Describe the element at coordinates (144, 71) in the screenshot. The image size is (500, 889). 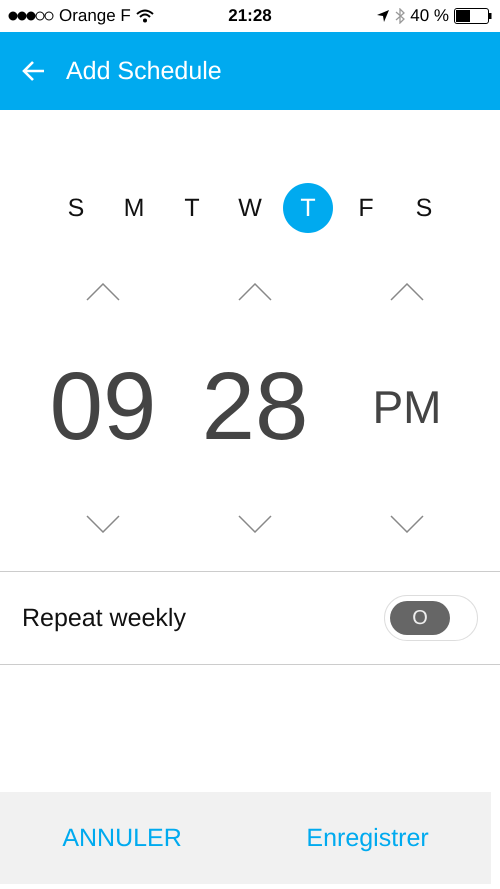
I see `screen-title: Add Schedule` at that location.